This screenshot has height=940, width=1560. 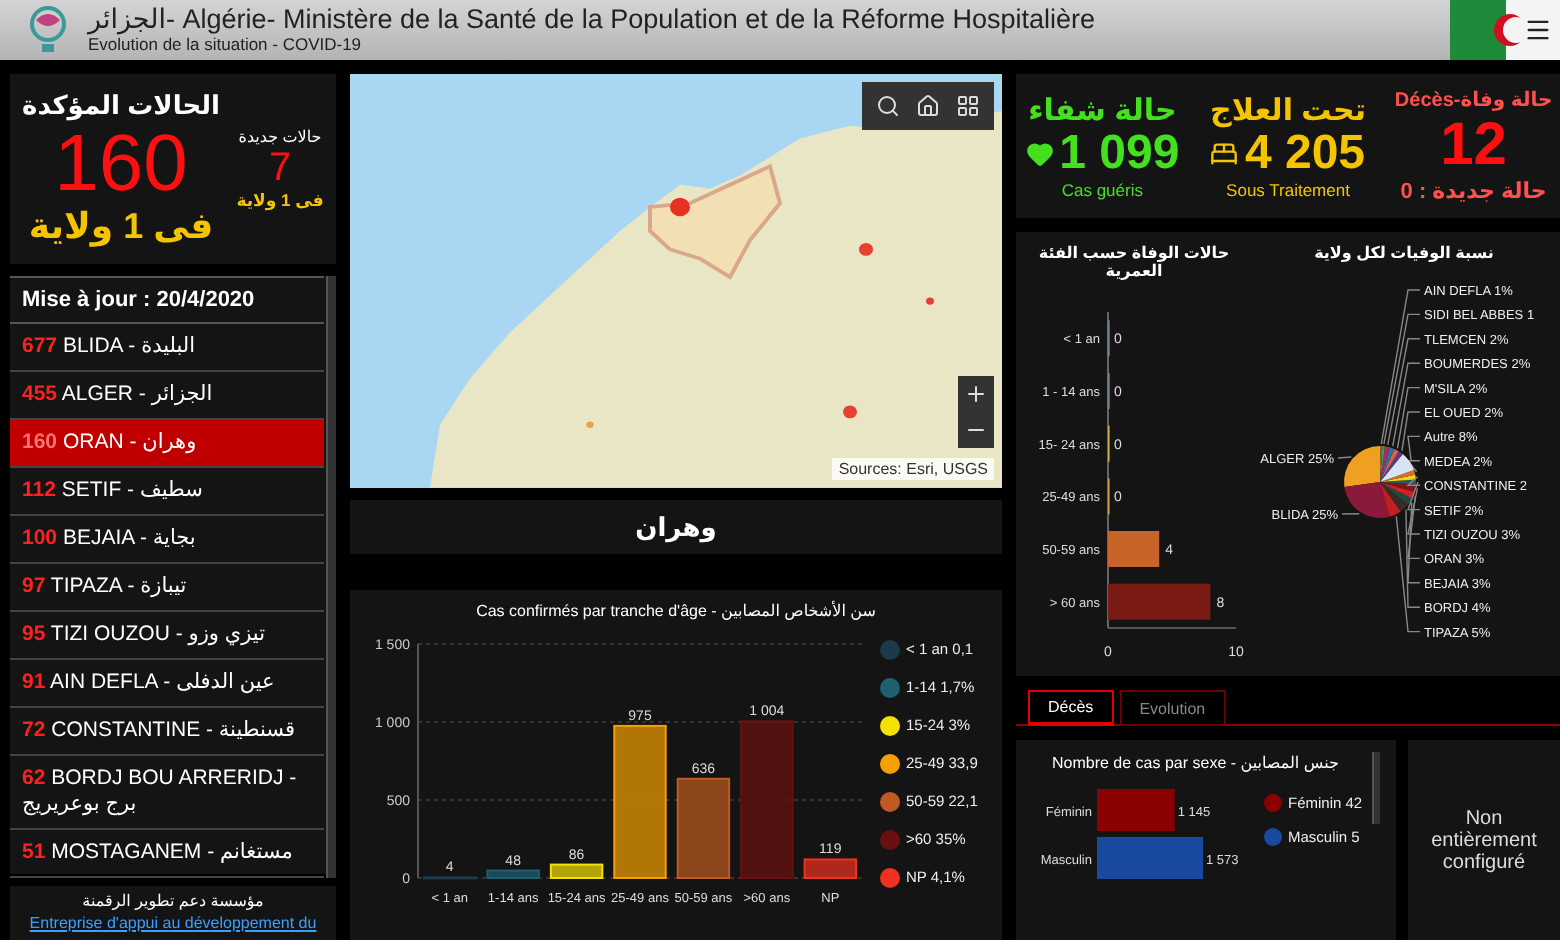 What do you see at coordinates (1195, 763) in the screenshot?
I see `chart-title: Nombre de cas par sexe - جنس المصابين` at bounding box center [1195, 763].